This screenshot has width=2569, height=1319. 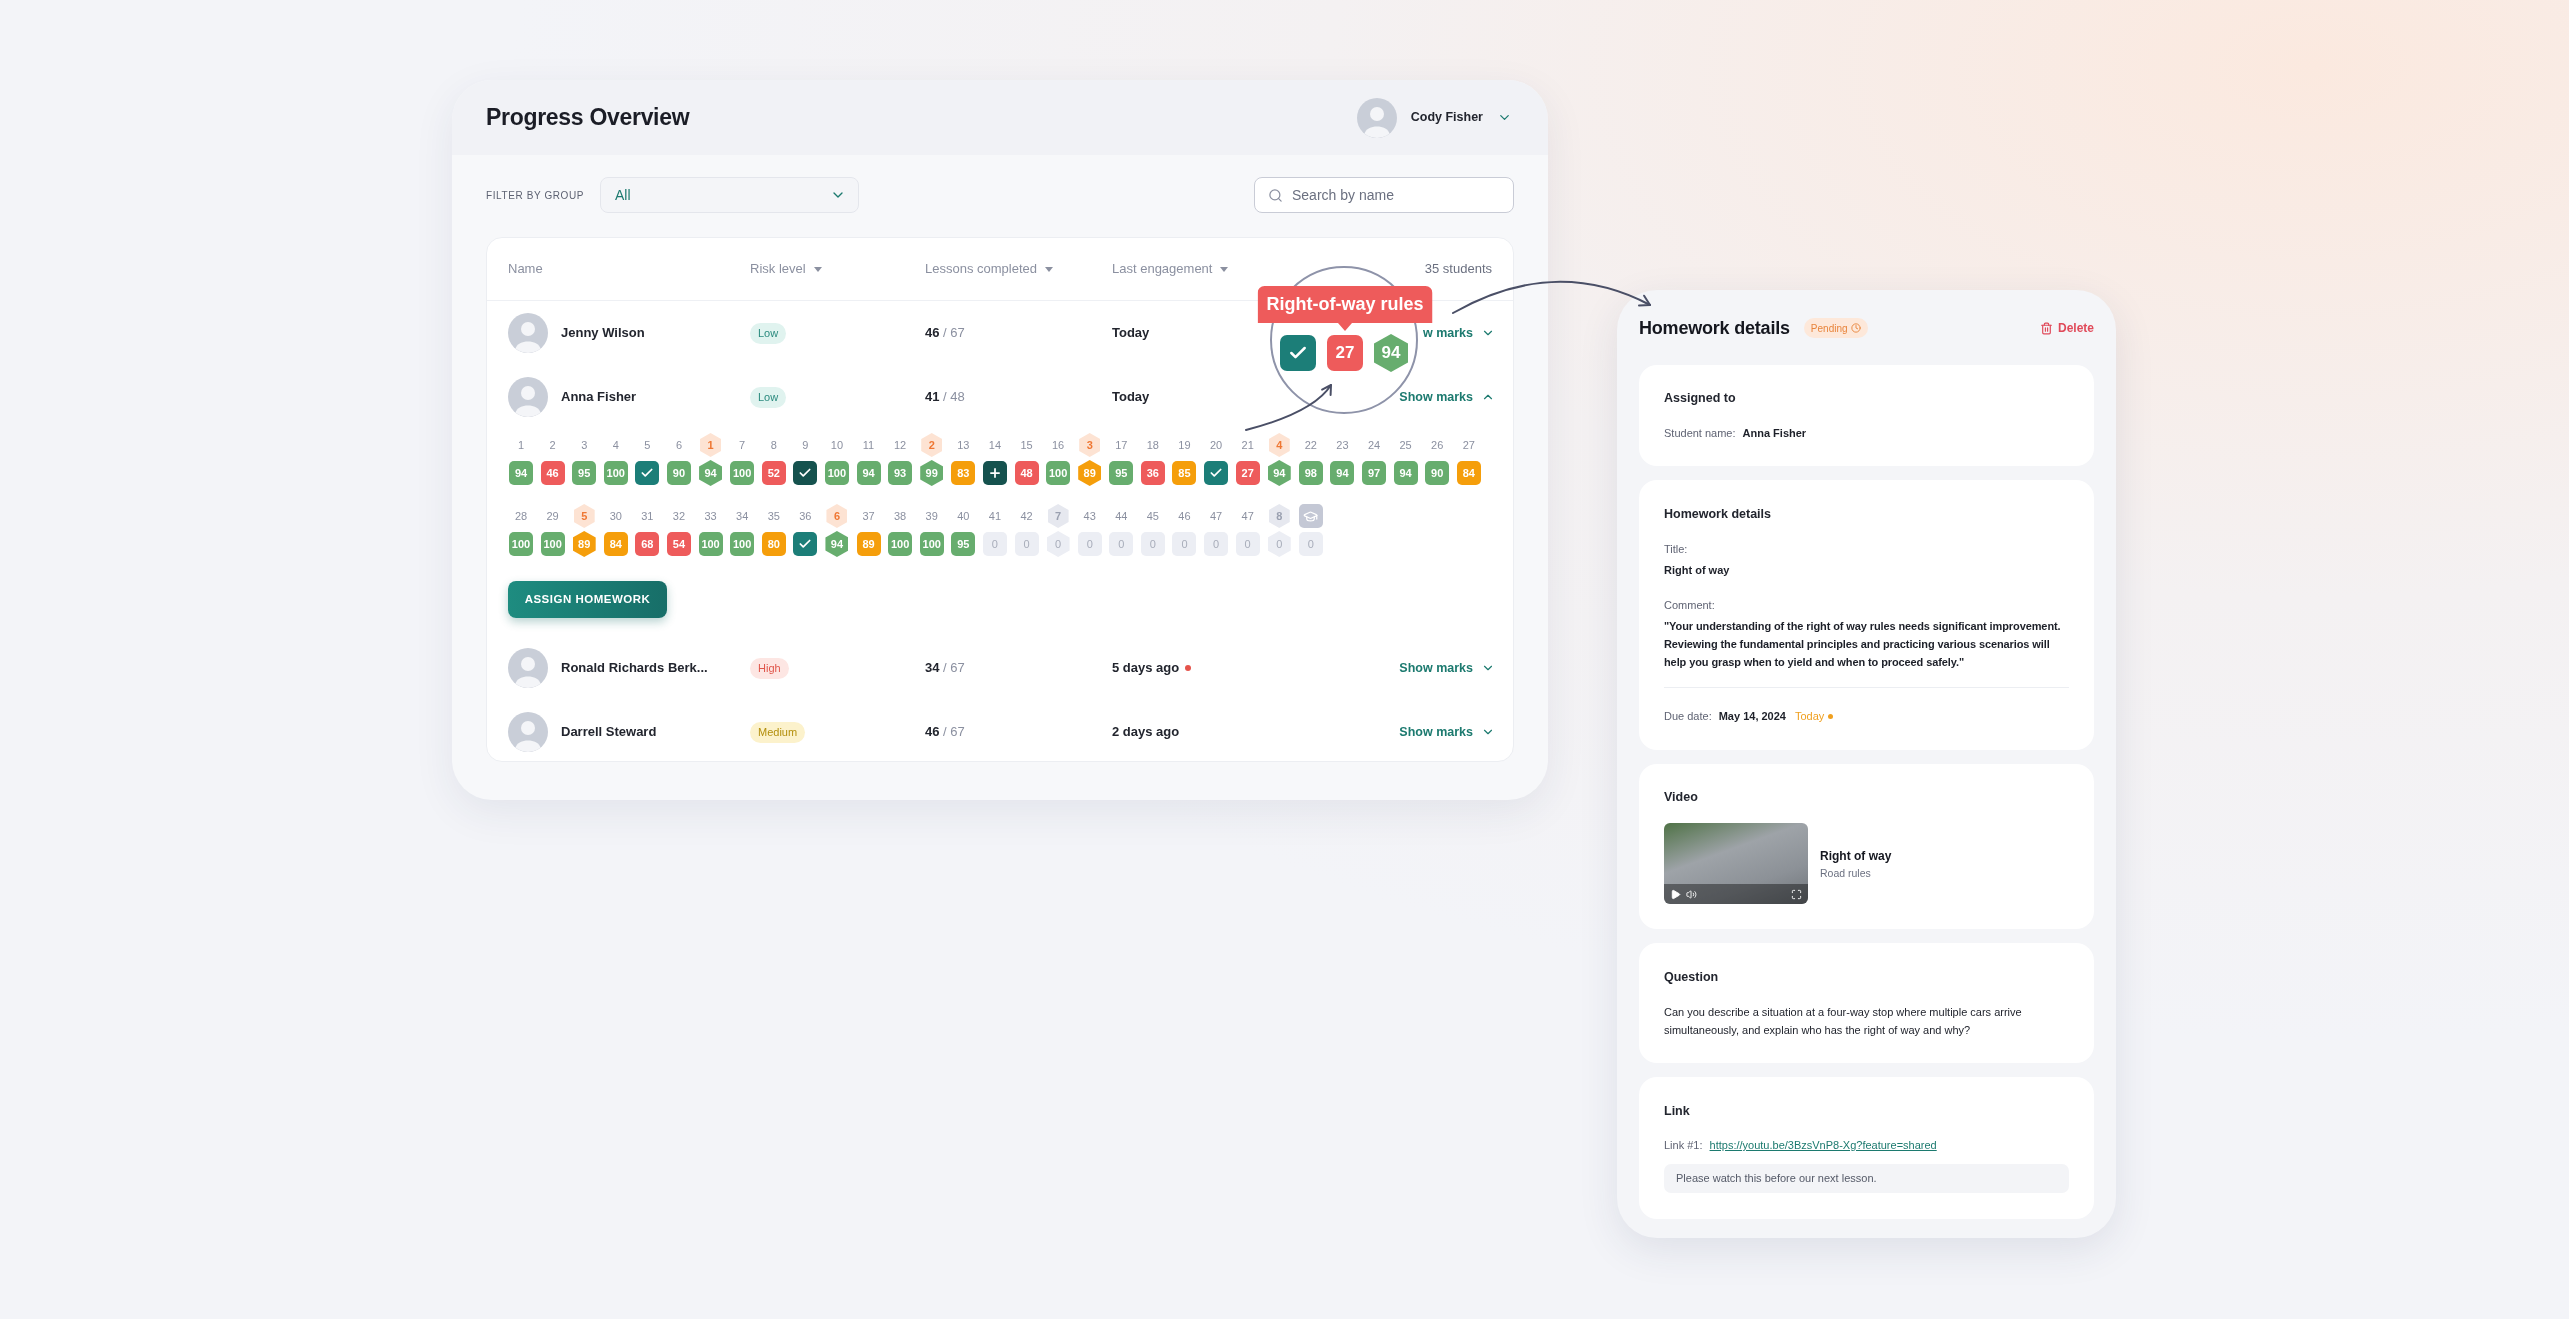 I want to click on lesson-number: 7, so click(x=742, y=445).